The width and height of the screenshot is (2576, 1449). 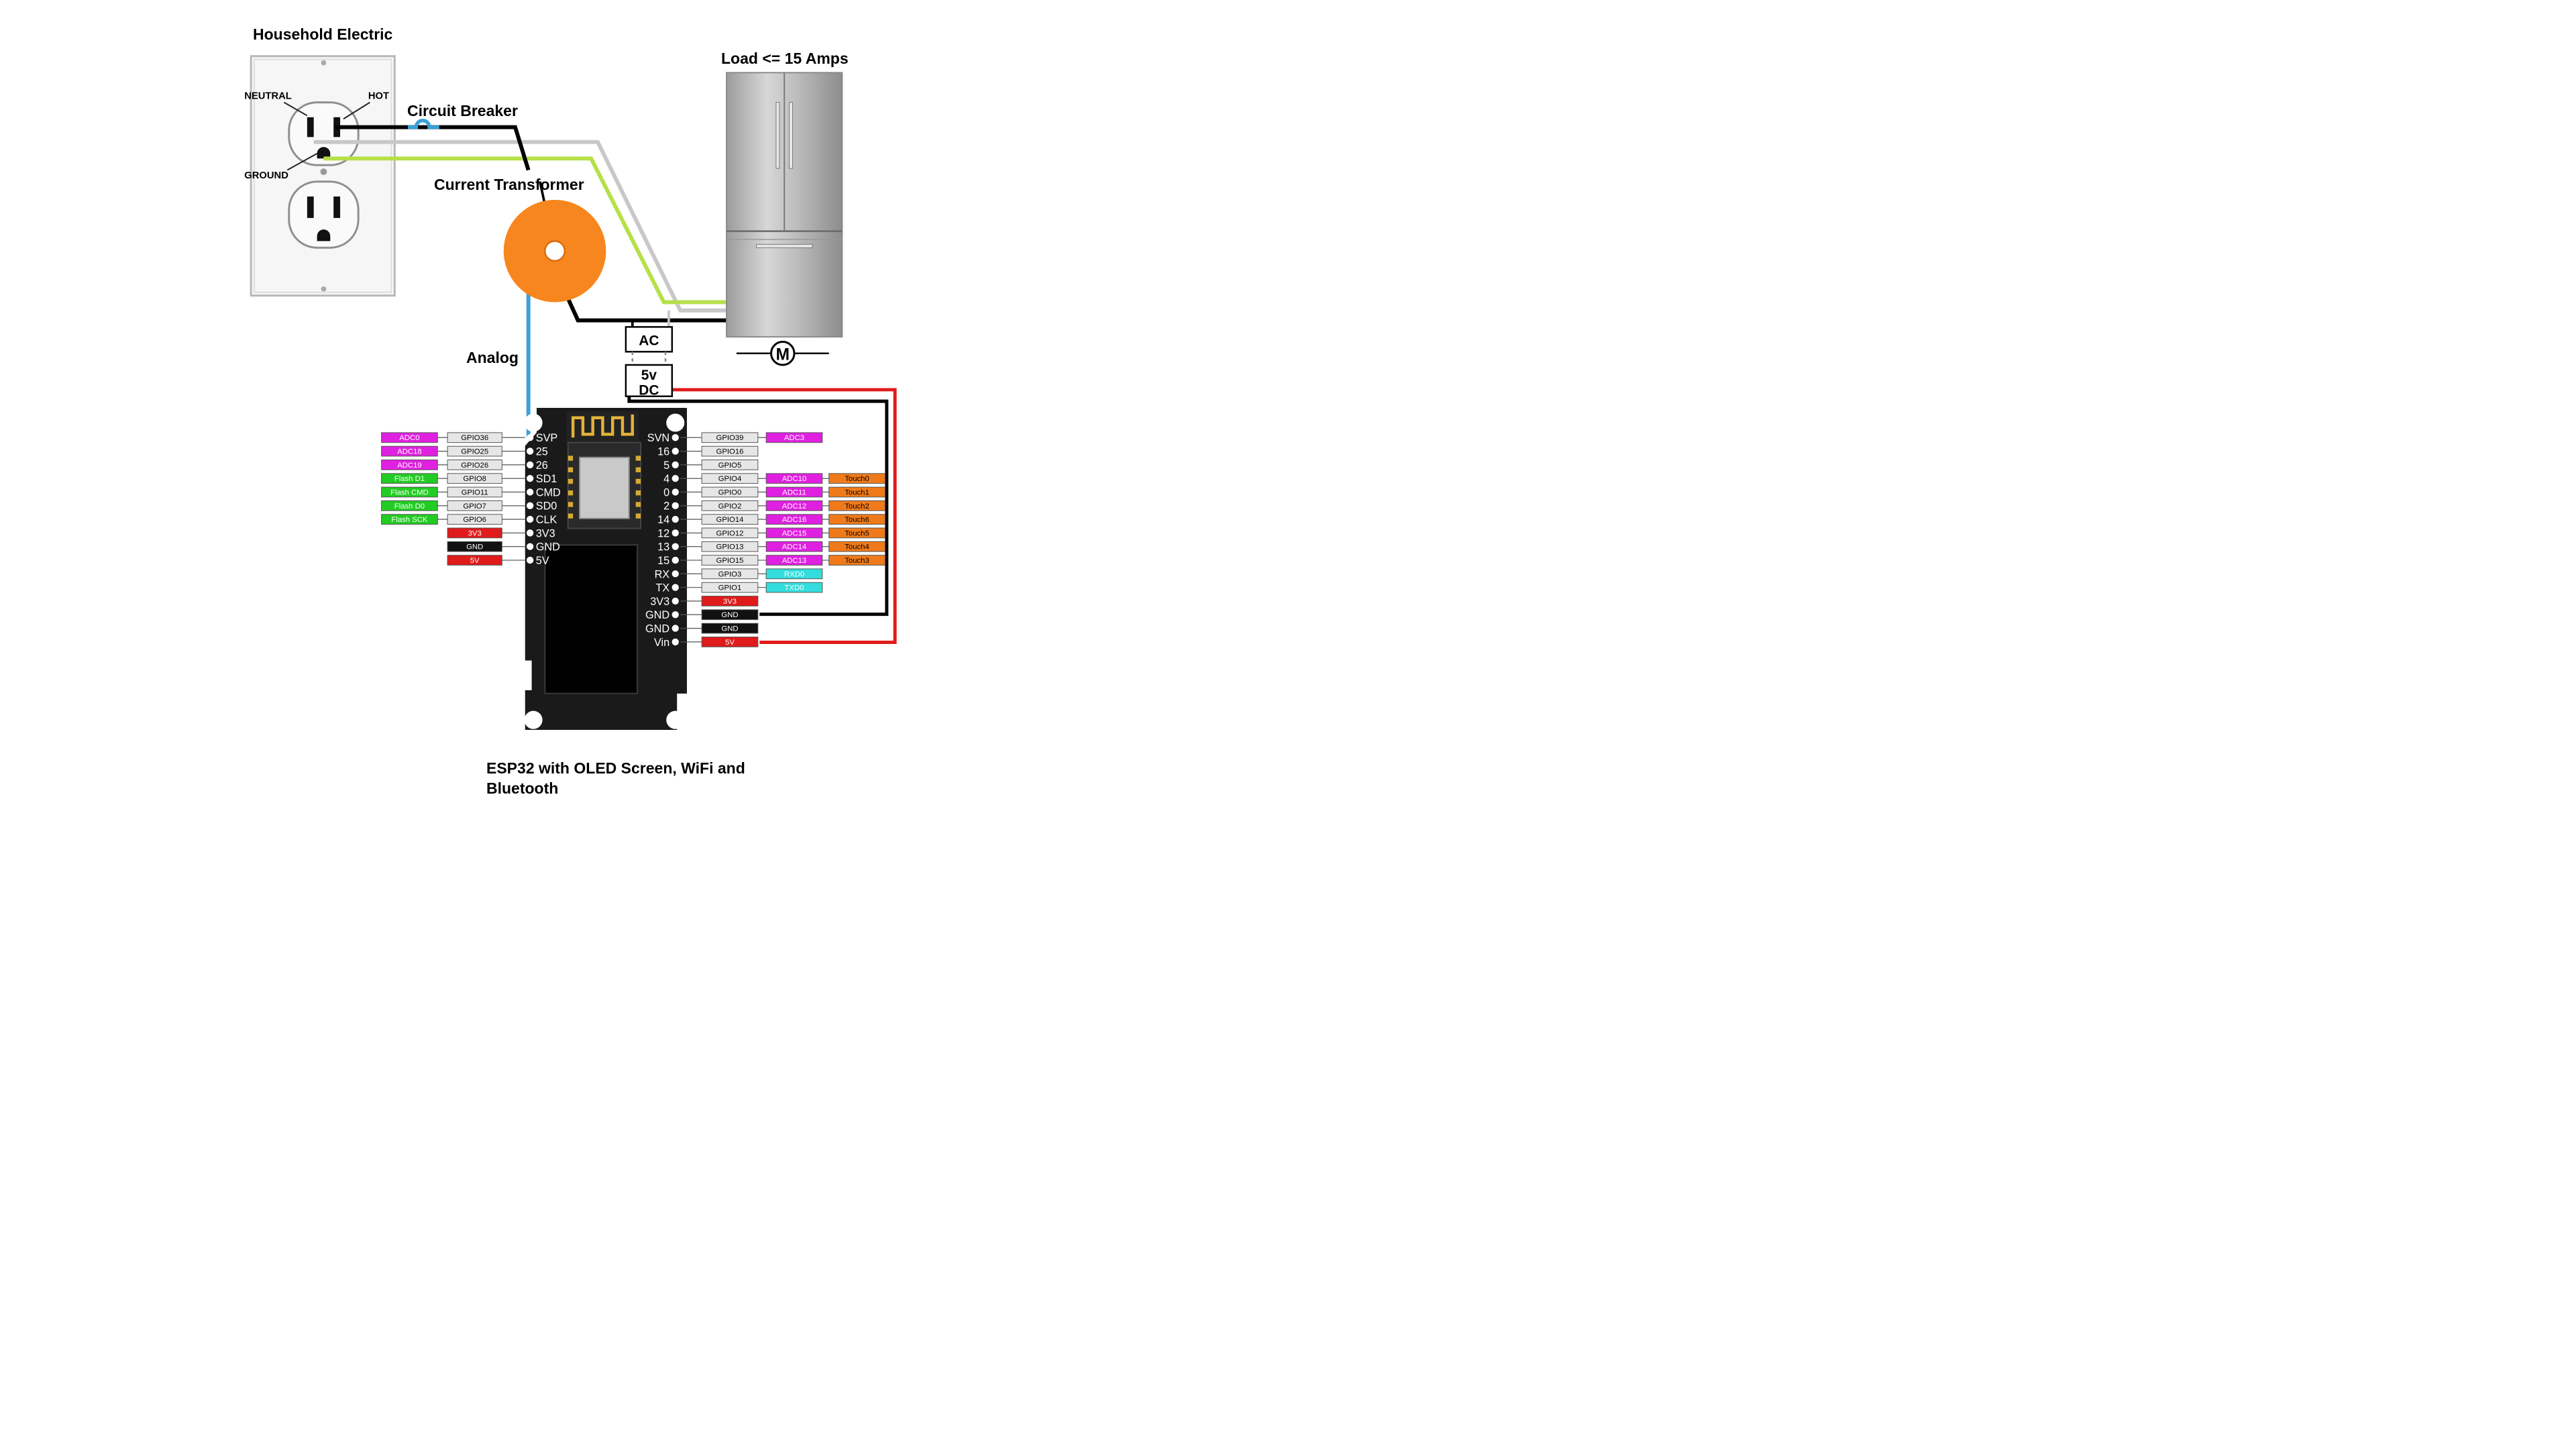 I want to click on left-func-tag: ADC0, so click(x=409, y=437).